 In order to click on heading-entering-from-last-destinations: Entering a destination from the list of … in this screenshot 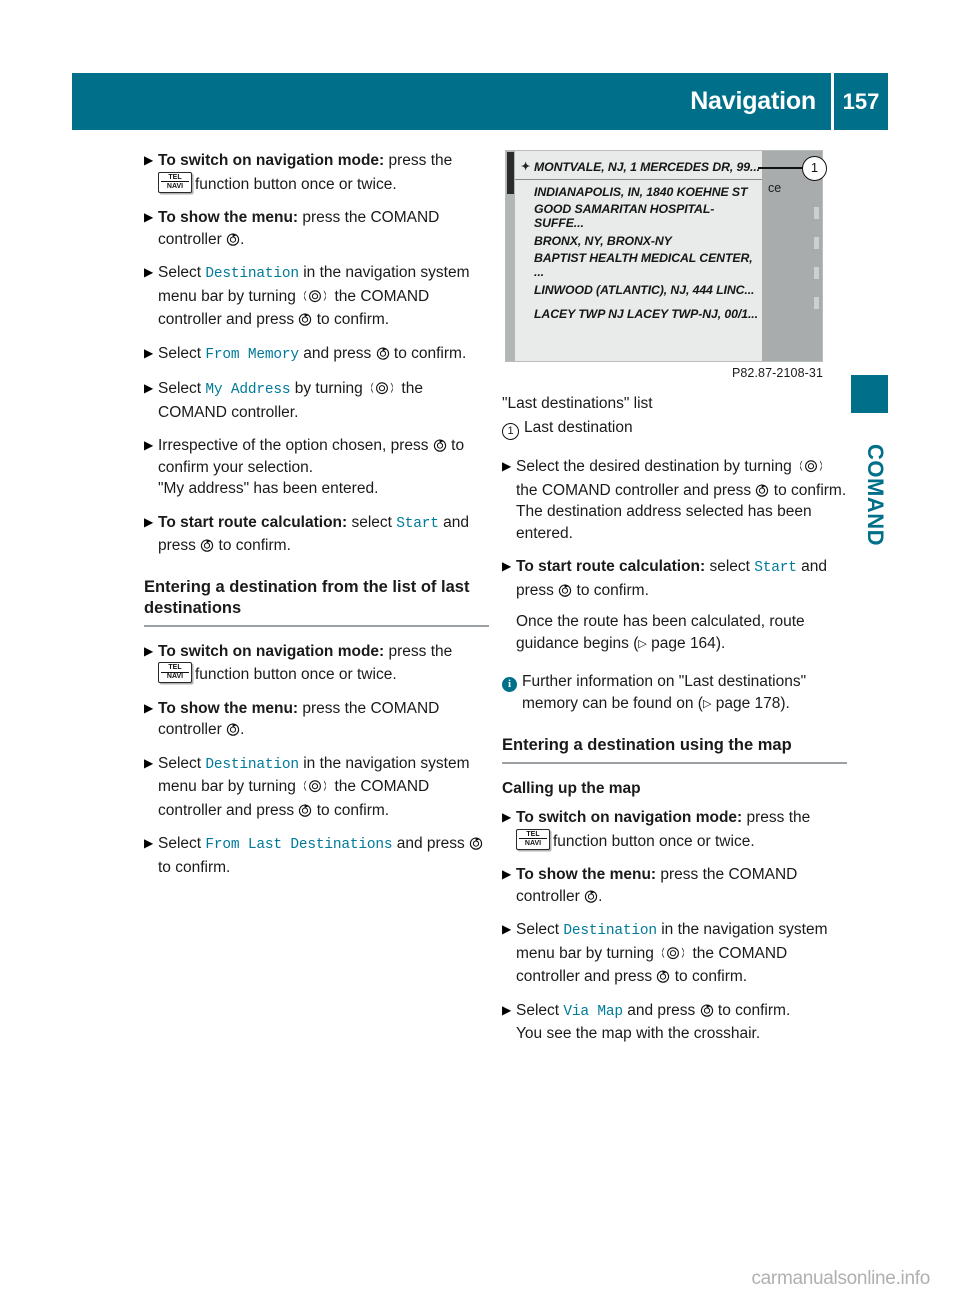, I will do `click(307, 597)`.